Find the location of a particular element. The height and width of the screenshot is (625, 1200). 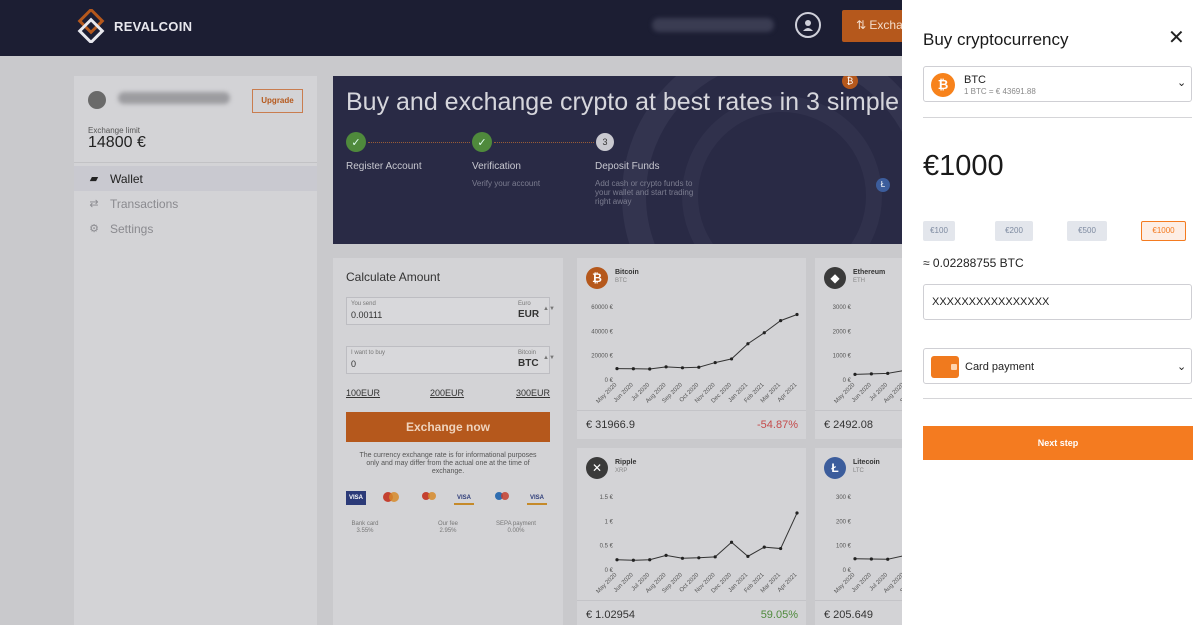

currency-code: EUR is located at coordinates (528, 314).